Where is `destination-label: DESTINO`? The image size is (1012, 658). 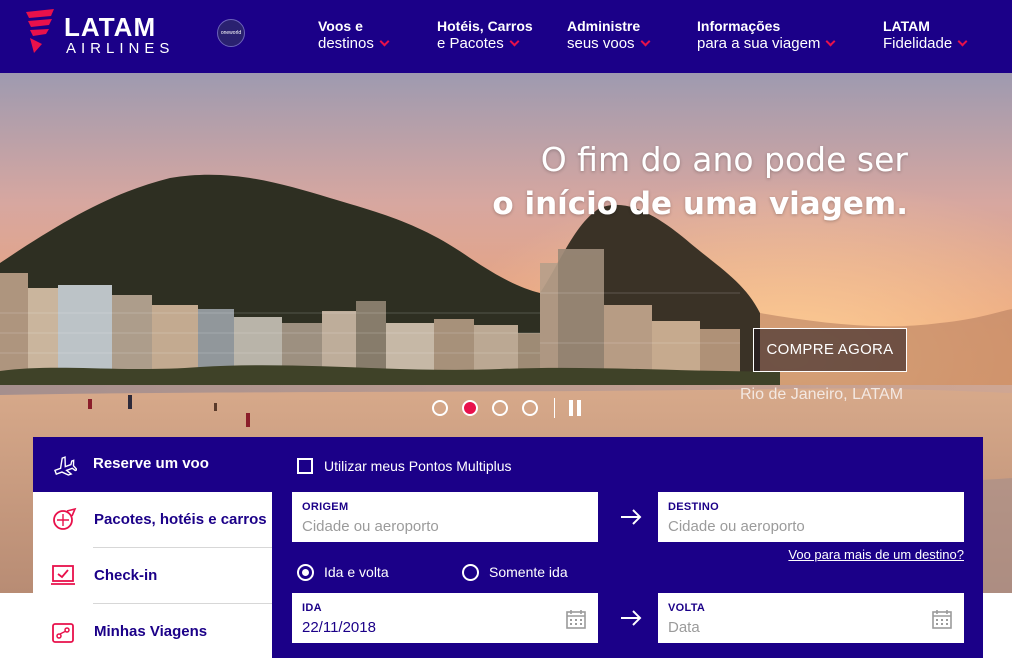
destination-label: DESTINO is located at coordinates (693, 507).